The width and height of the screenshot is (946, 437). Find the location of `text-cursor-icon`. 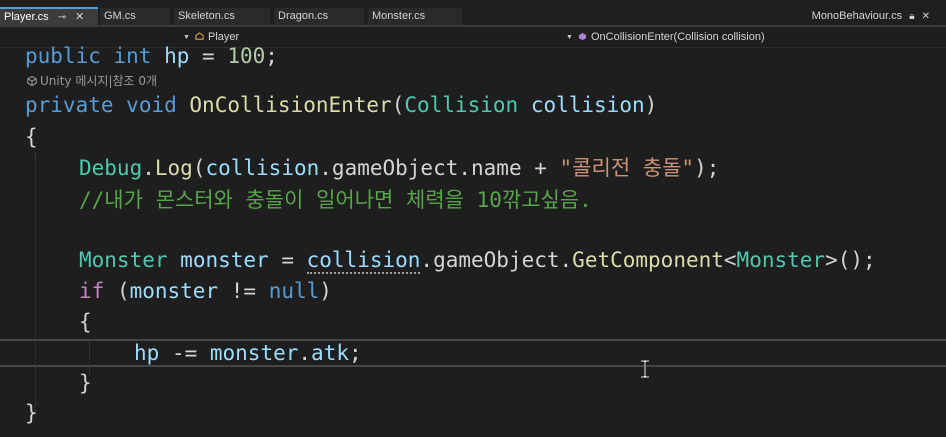

text-cursor-icon is located at coordinates (645, 369).